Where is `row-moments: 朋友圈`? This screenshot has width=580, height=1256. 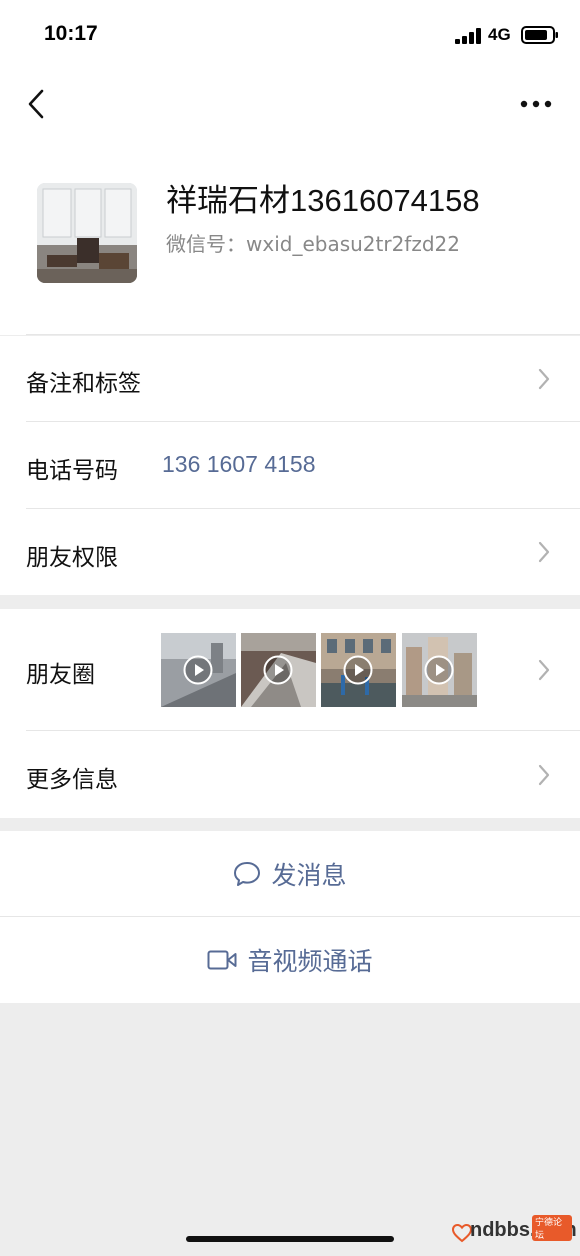 row-moments: 朋友圈 is located at coordinates (290, 670).